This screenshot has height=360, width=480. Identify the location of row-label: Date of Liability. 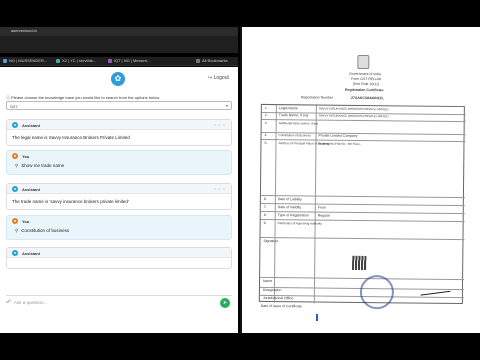
(289, 199).